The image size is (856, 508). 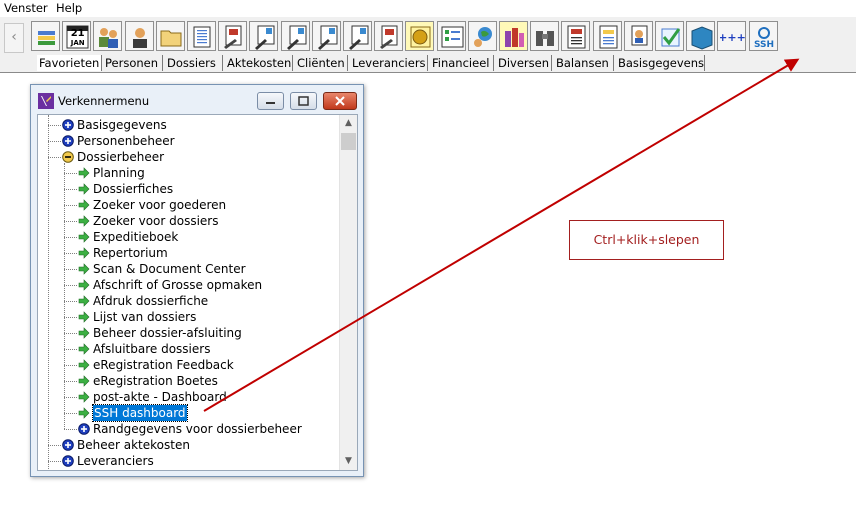 What do you see at coordinates (188, 285) in the screenshot?
I see `tree-item-afschrift-of-grosse-opmaken: Afschrift of Grosse opmaken` at bounding box center [188, 285].